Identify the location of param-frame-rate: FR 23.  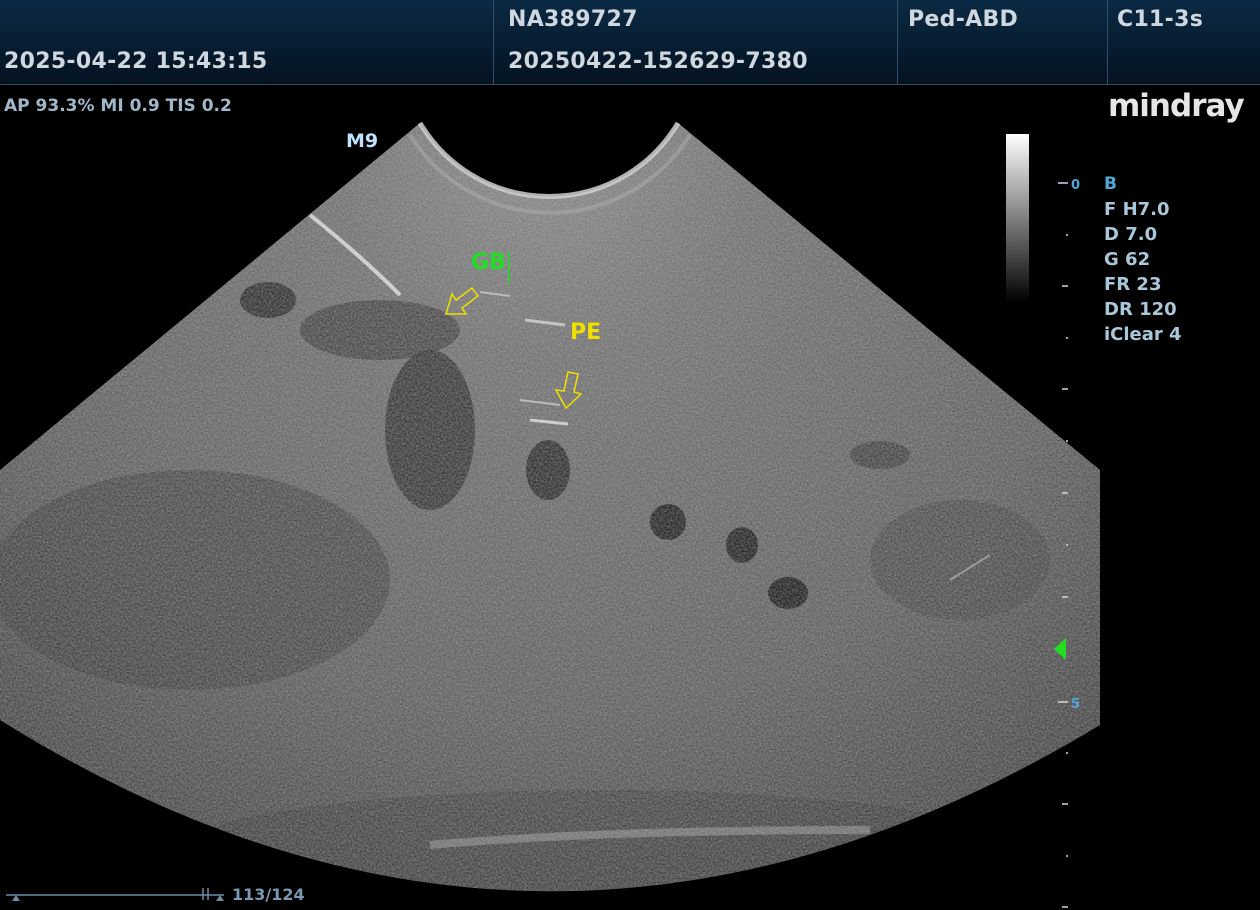
(1133, 284).